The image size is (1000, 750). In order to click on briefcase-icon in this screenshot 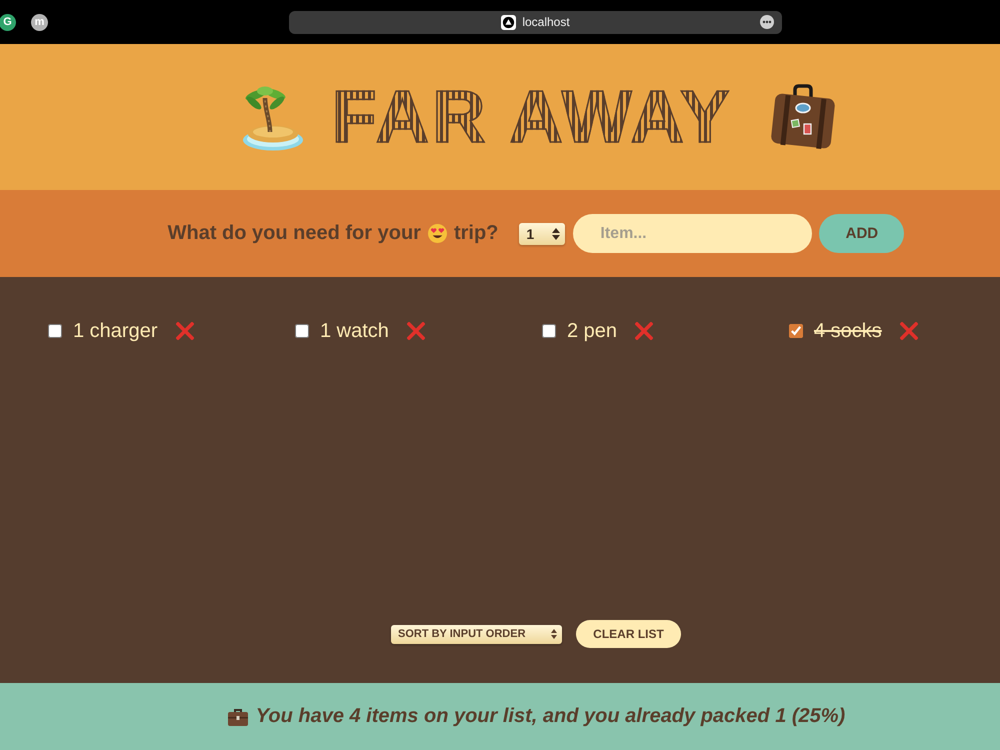, I will do `click(238, 717)`.